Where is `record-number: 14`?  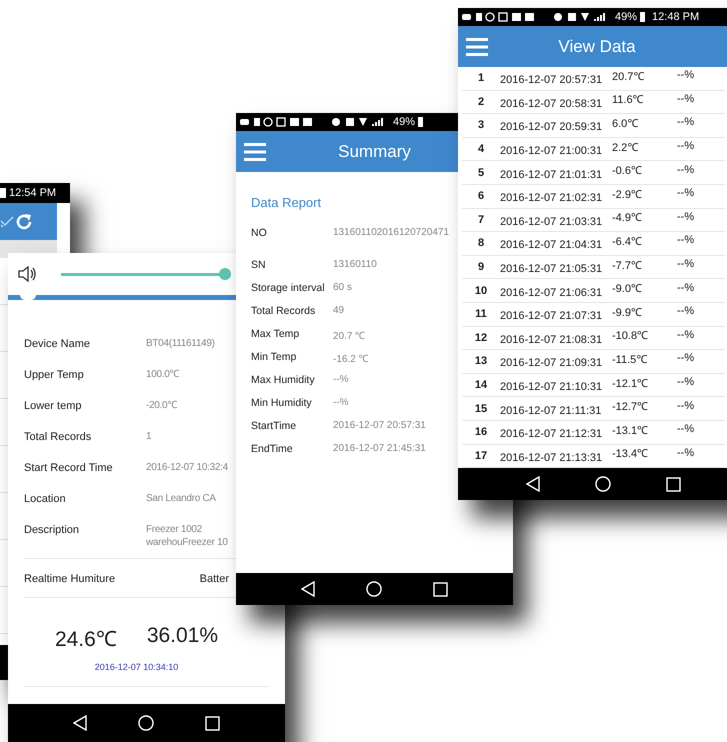
record-number: 14 is located at coordinates (481, 385).